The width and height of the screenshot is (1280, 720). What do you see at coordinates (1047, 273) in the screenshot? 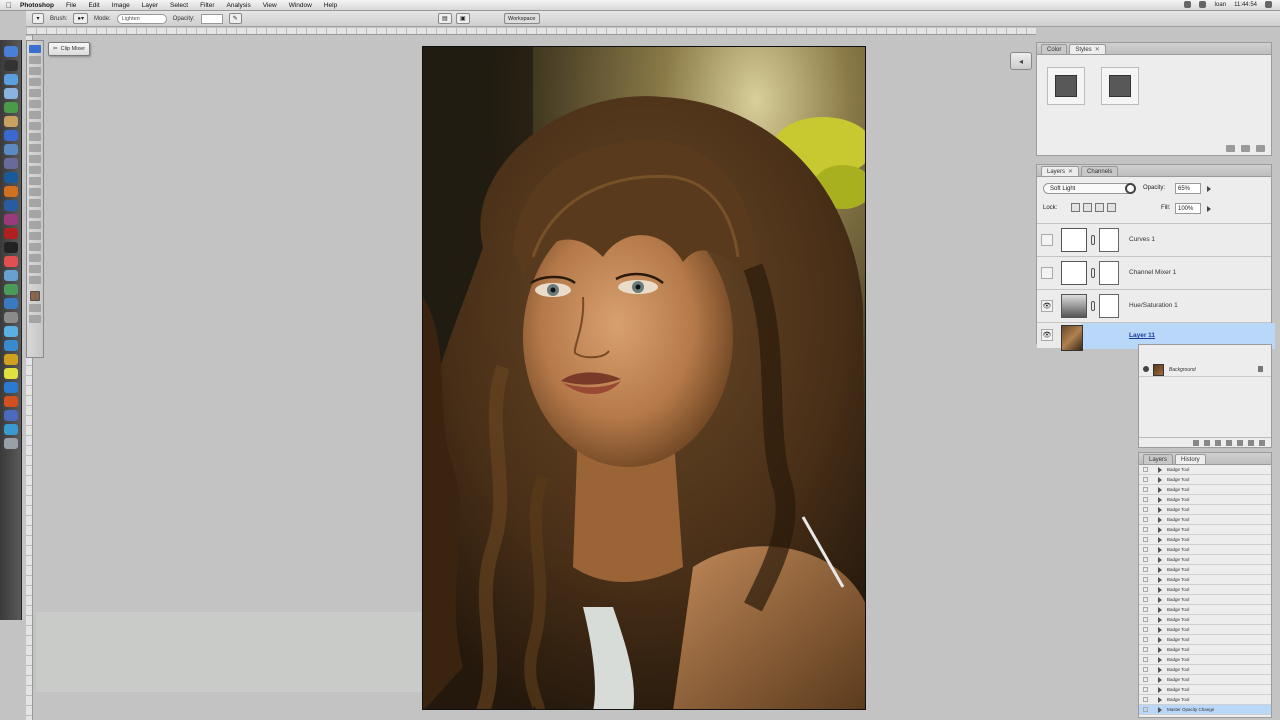
I see `visibility-toggle` at bounding box center [1047, 273].